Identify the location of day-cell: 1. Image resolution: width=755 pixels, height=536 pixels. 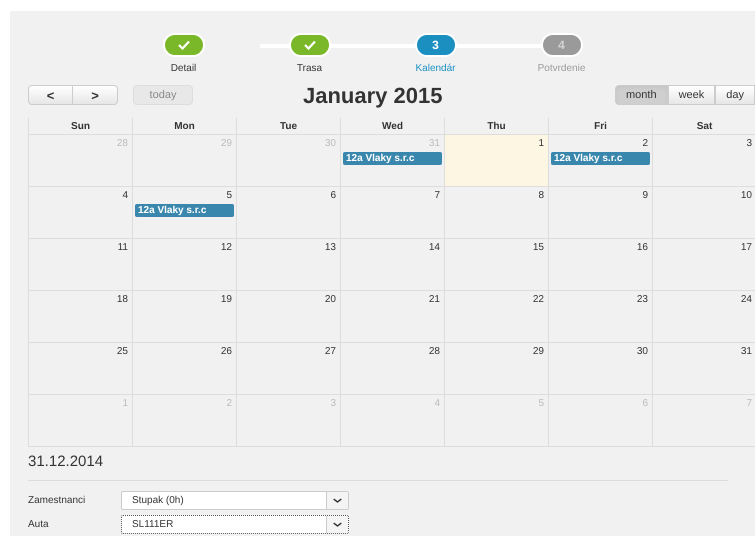
(496, 160).